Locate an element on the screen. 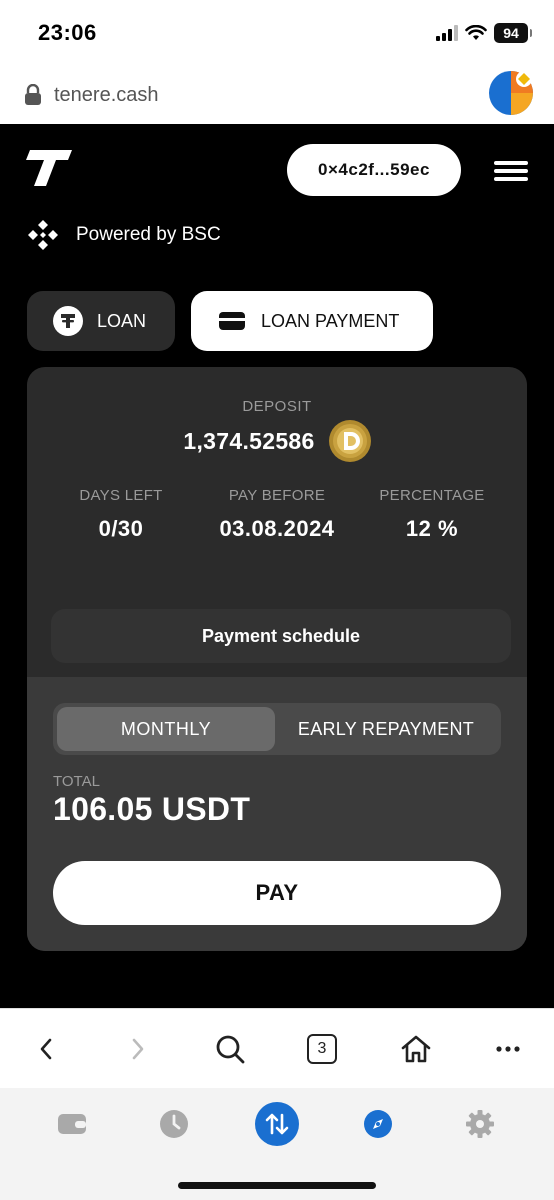  payment-schedule-button: Payment schedule is located at coordinates (281, 636).